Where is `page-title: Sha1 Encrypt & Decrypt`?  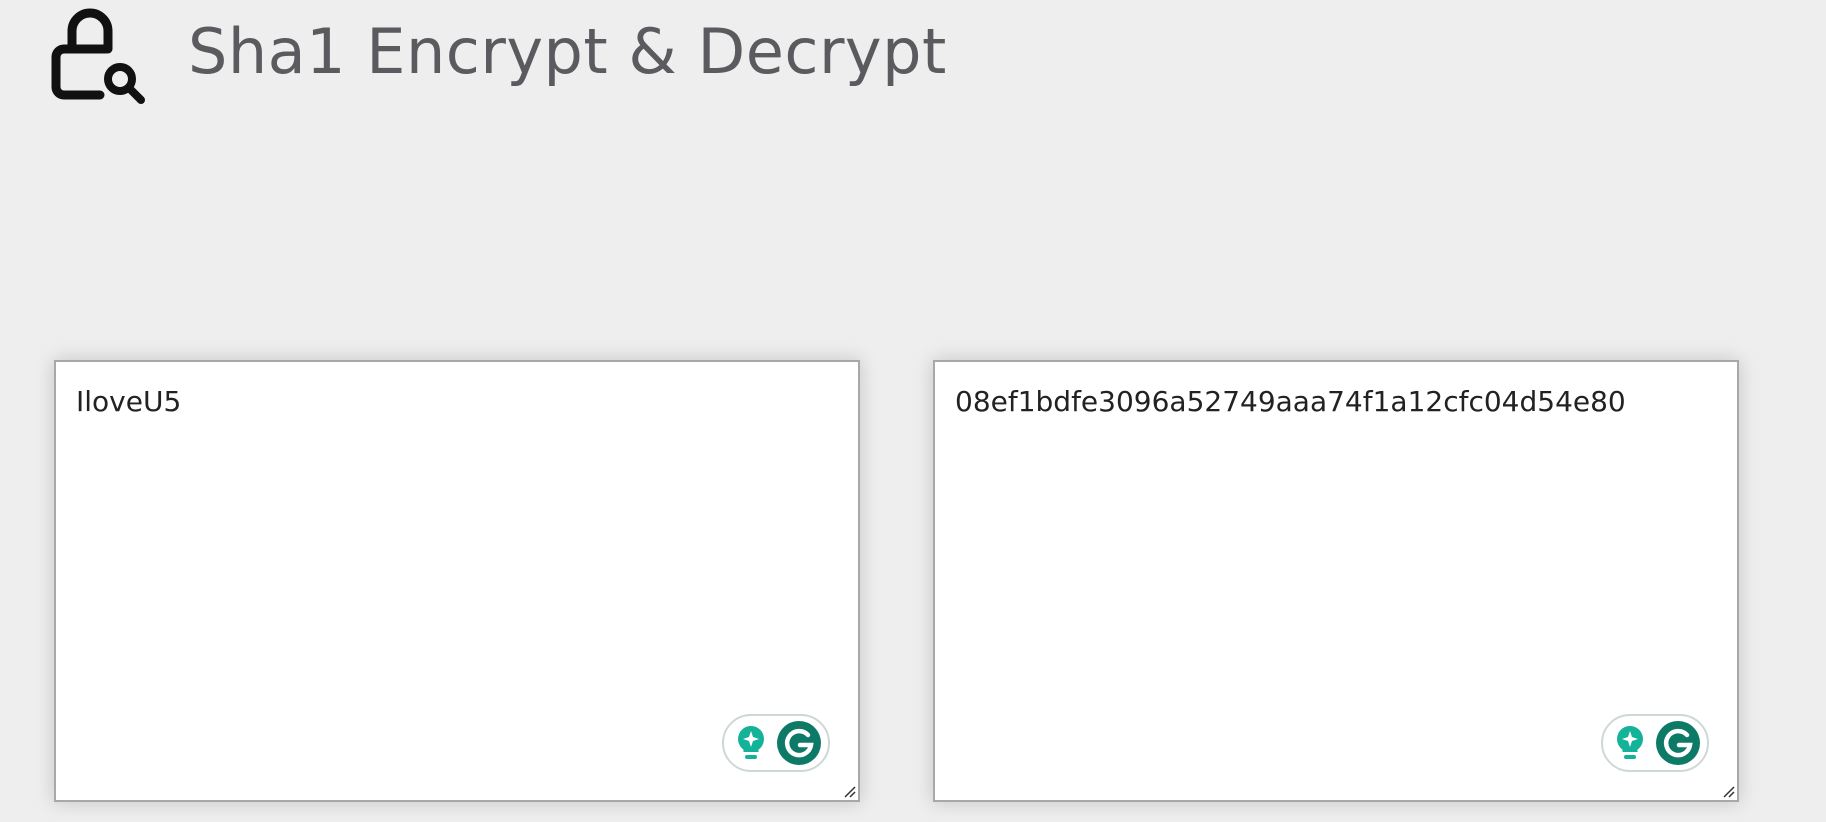
page-title: Sha1 Encrypt & Decrypt is located at coordinates (567, 51).